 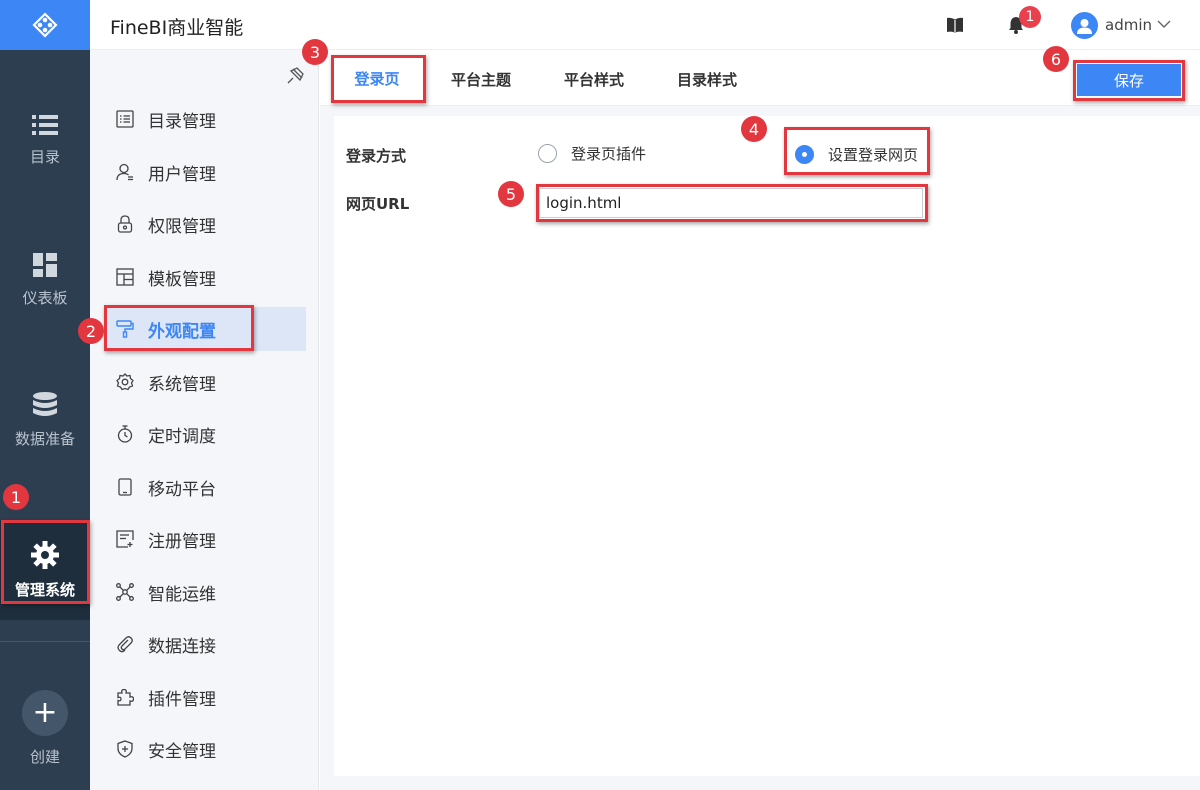 What do you see at coordinates (16, 497) in the screenshot?
I see `step-marker: 1` at bounding box center [16, 497].